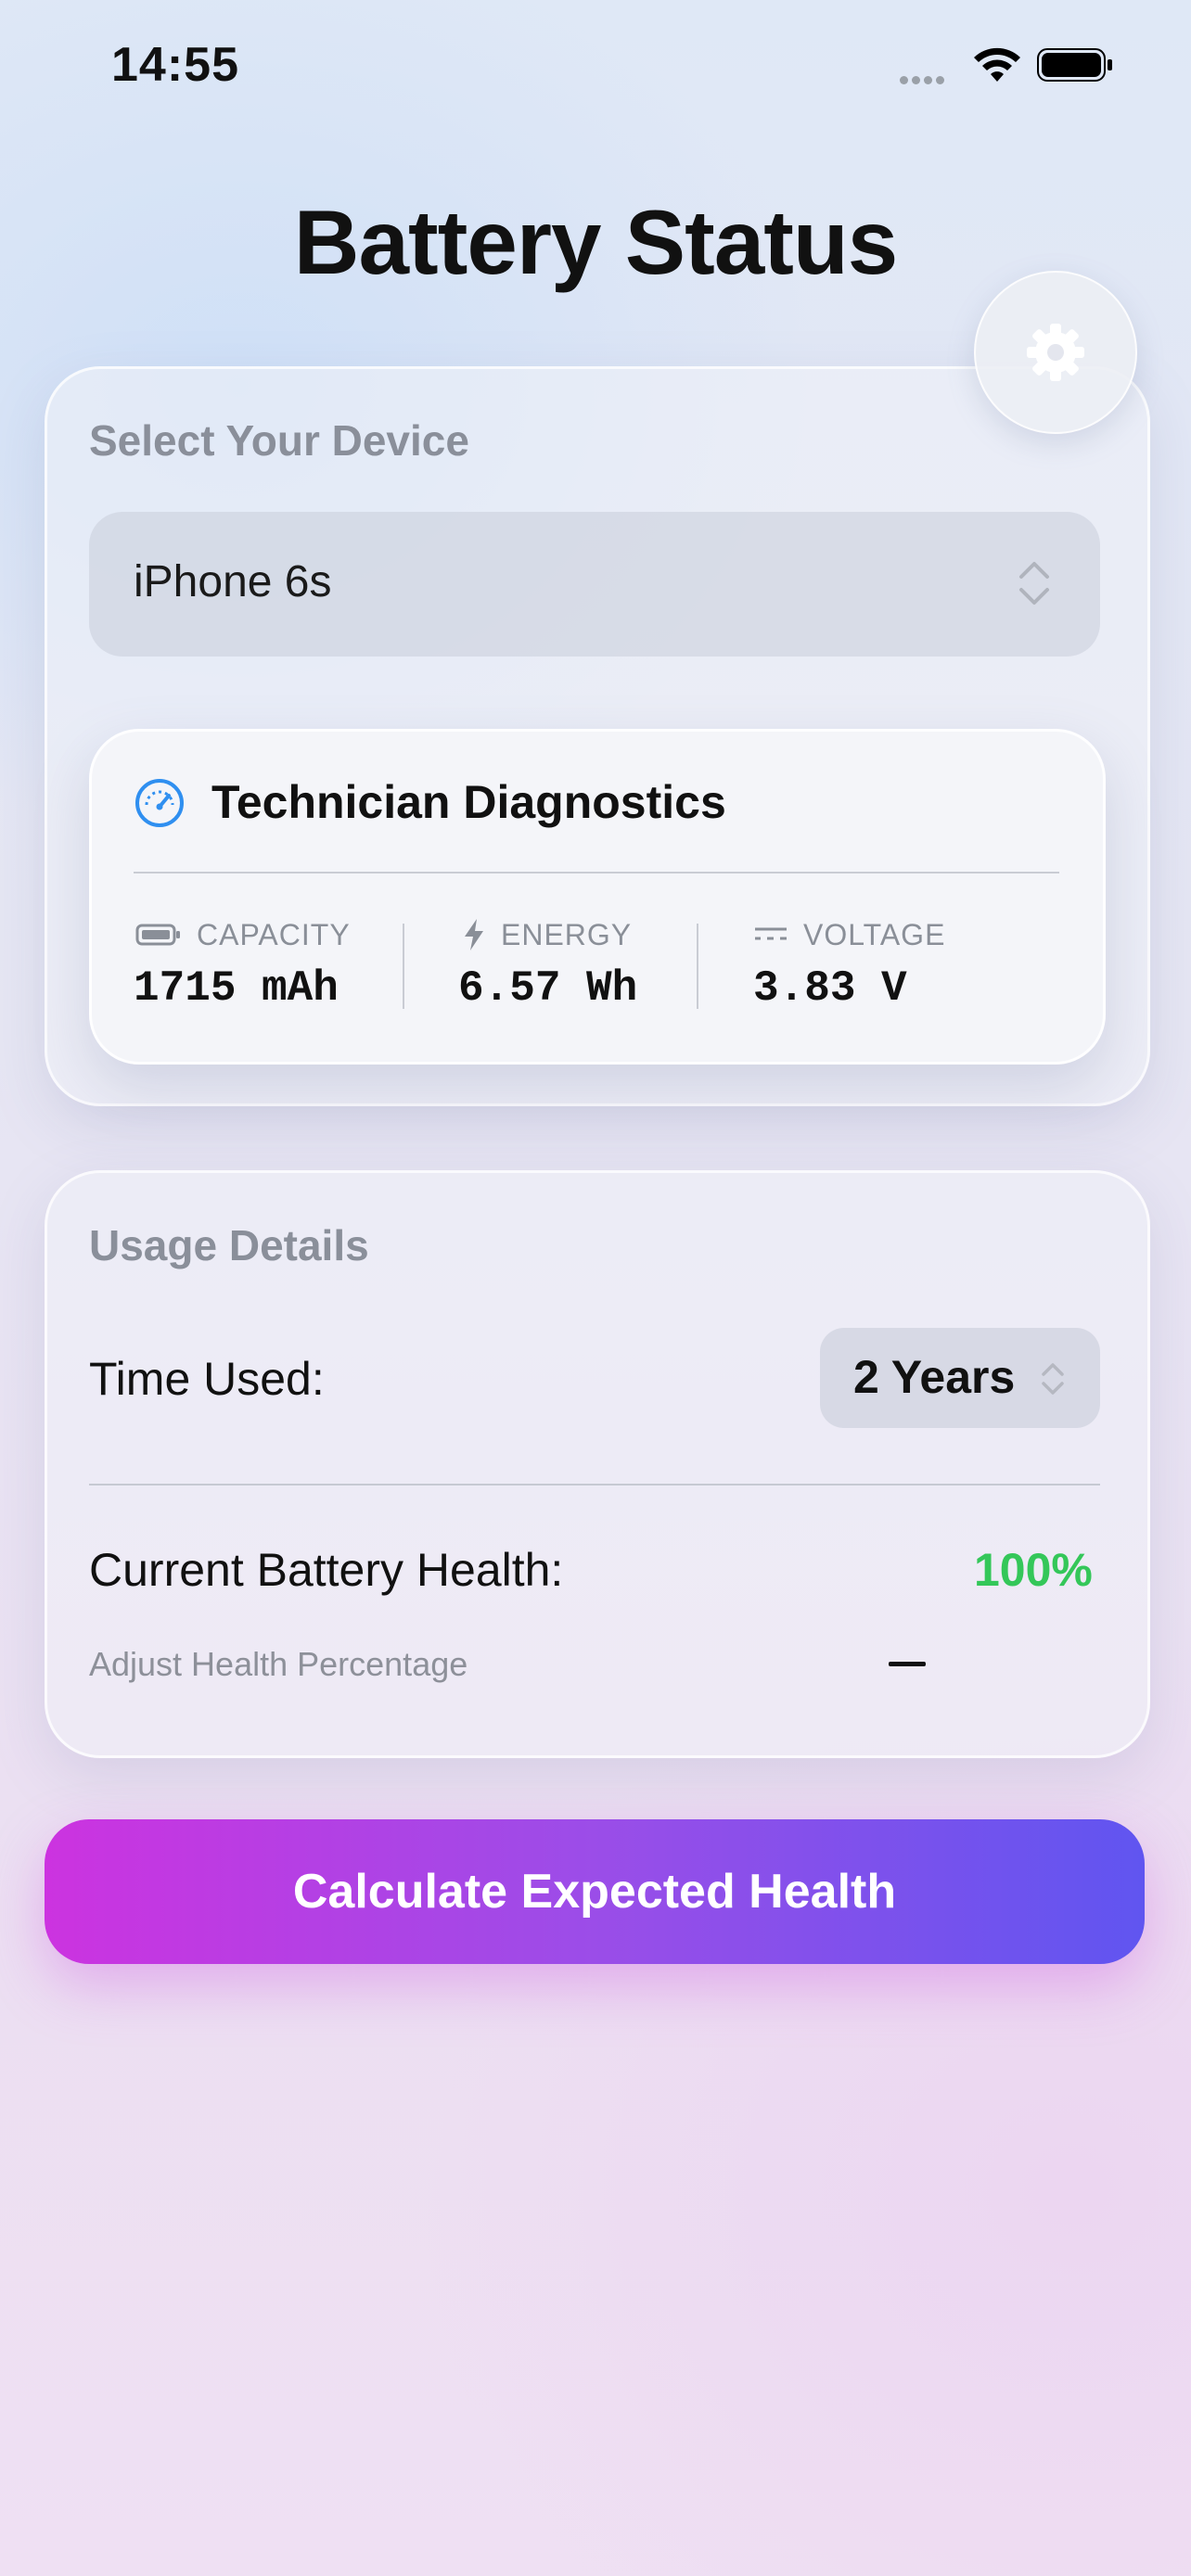 This screenshot has width=1191, height=2576. Describe the element at coordinates (567, 934) in the screenshot. I see `energy-label: ENERGY` at that location.